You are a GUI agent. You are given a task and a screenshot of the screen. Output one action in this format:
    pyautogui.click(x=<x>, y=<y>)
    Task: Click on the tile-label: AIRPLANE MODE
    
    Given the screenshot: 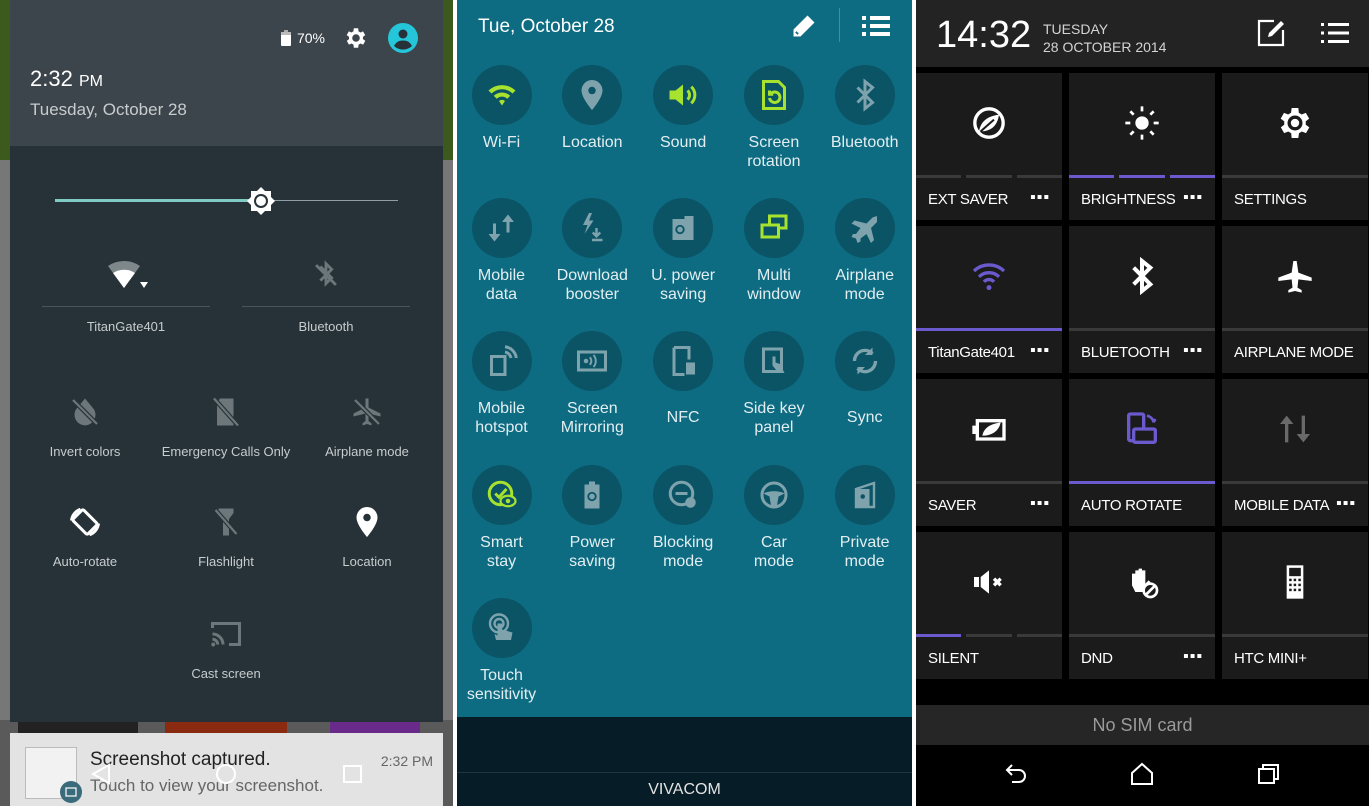 What is the action you would take?
    pyautogui.click(x=1294, y=352)
    